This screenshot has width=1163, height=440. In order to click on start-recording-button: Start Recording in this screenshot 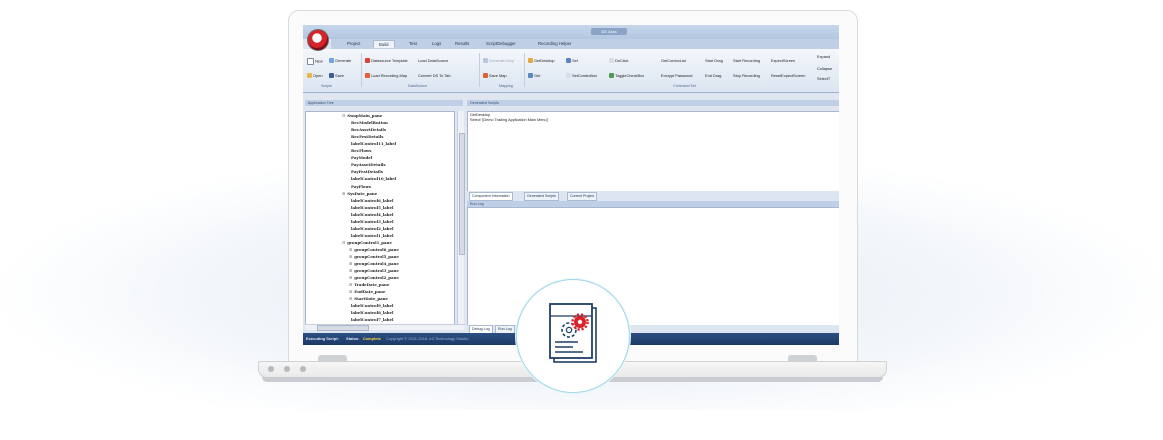, I will do `click(746, 60)`.